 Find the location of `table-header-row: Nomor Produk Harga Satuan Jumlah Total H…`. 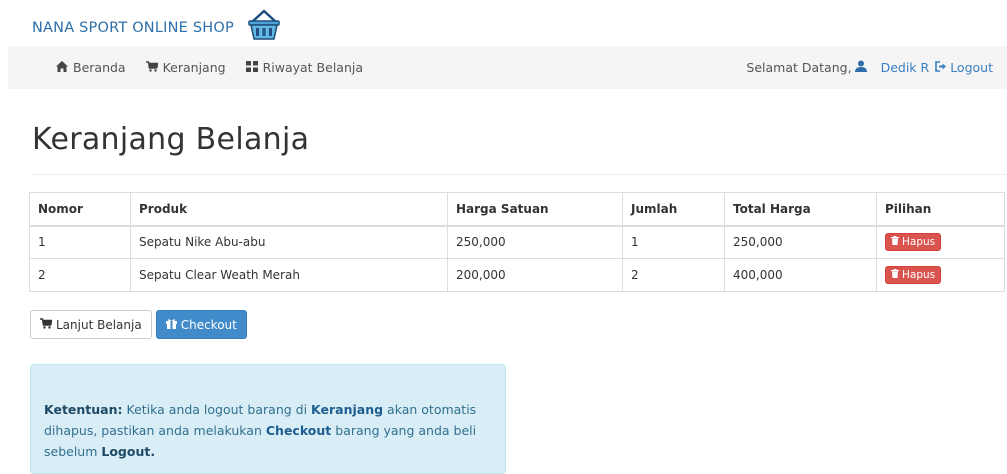

table-header-row: Nomor Produk Harga Satuan Jumlah Total H… is located at coordinates (517, 209).